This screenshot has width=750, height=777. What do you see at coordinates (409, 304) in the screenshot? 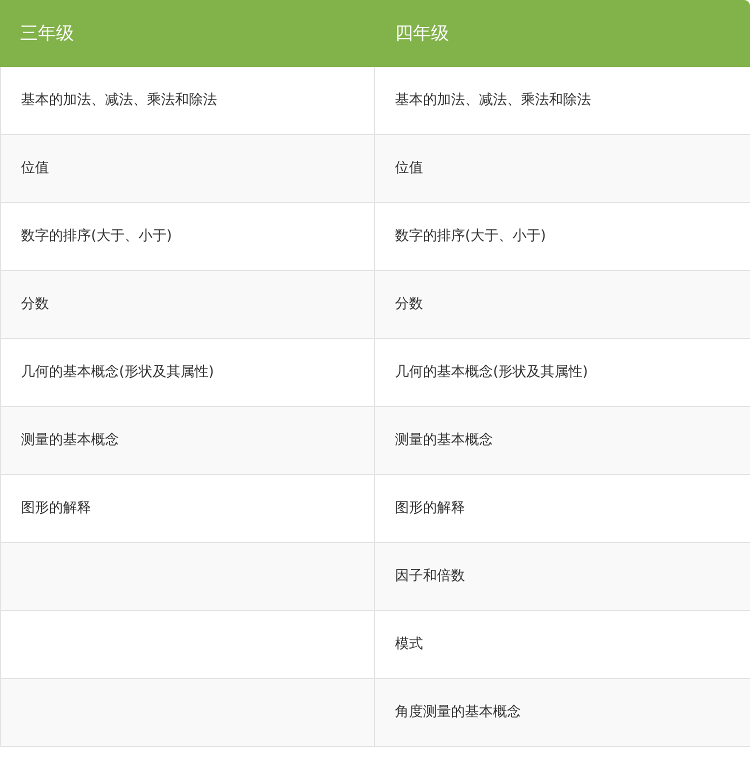
I see `table-cell-text: 分数` at bounding box center [409, 304].